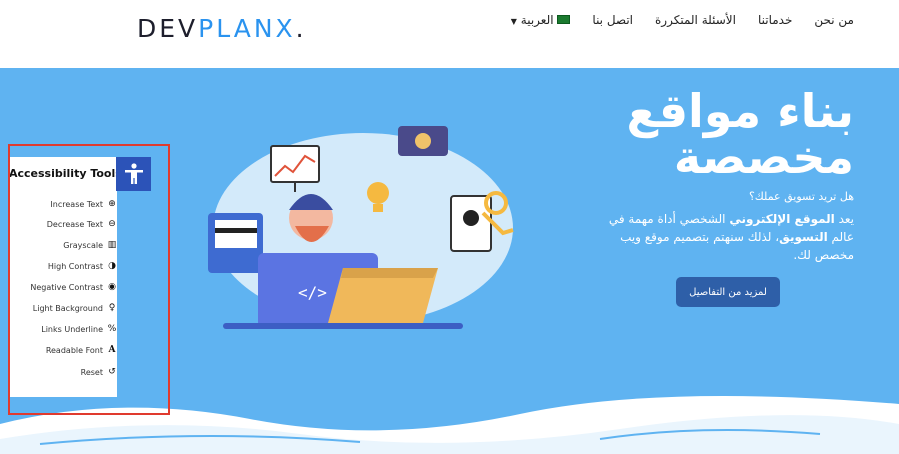  I want to click on nav-item-contact: اتصل بنا, so click(612, 20).